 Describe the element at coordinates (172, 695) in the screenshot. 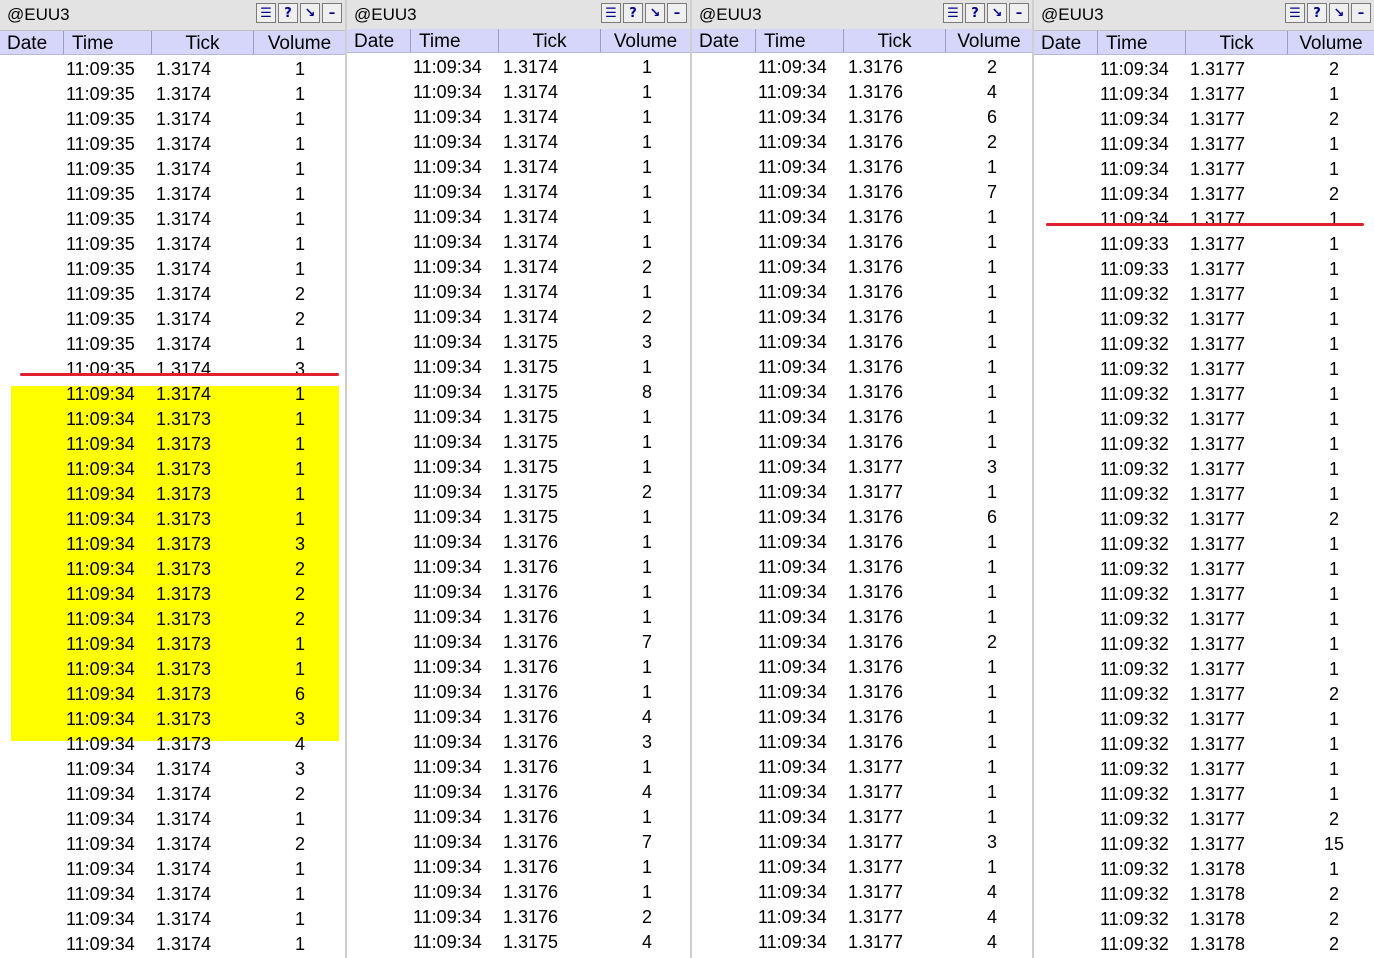

I see `tick-row: 11:09:34 1.3173 6` at that location.